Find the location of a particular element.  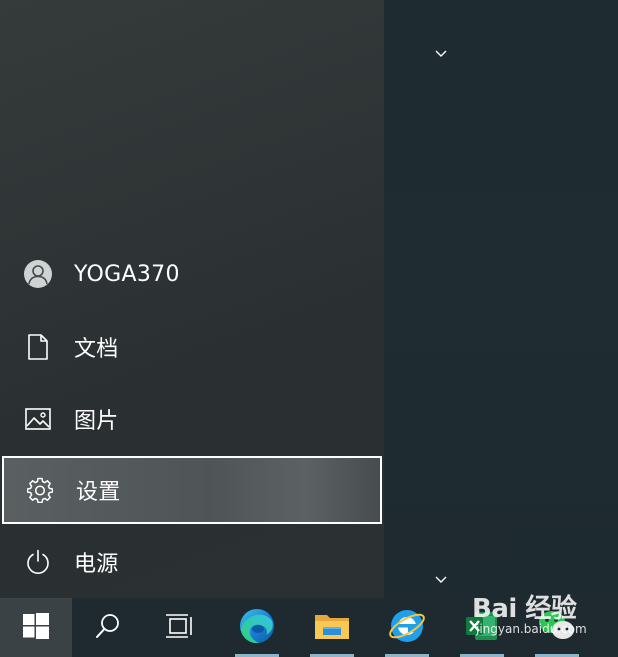

gear-icon is located at coordinates (40, 490).